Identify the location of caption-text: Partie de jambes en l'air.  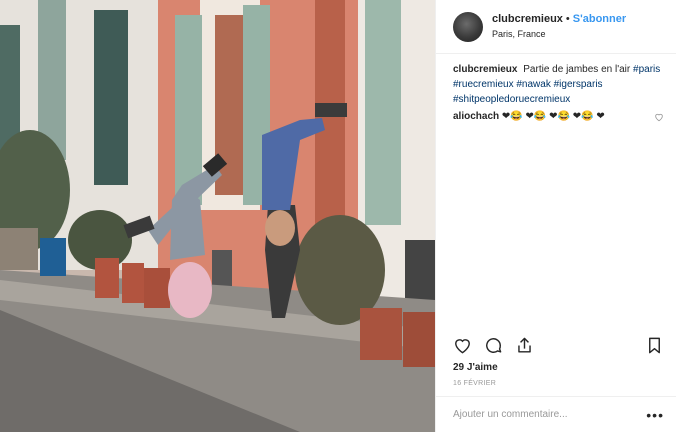
(577, 69).